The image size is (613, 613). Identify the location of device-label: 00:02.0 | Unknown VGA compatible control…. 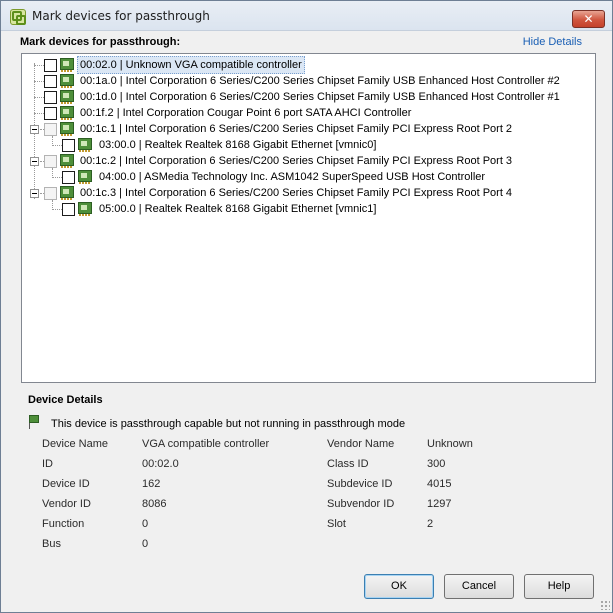
(191, 65).